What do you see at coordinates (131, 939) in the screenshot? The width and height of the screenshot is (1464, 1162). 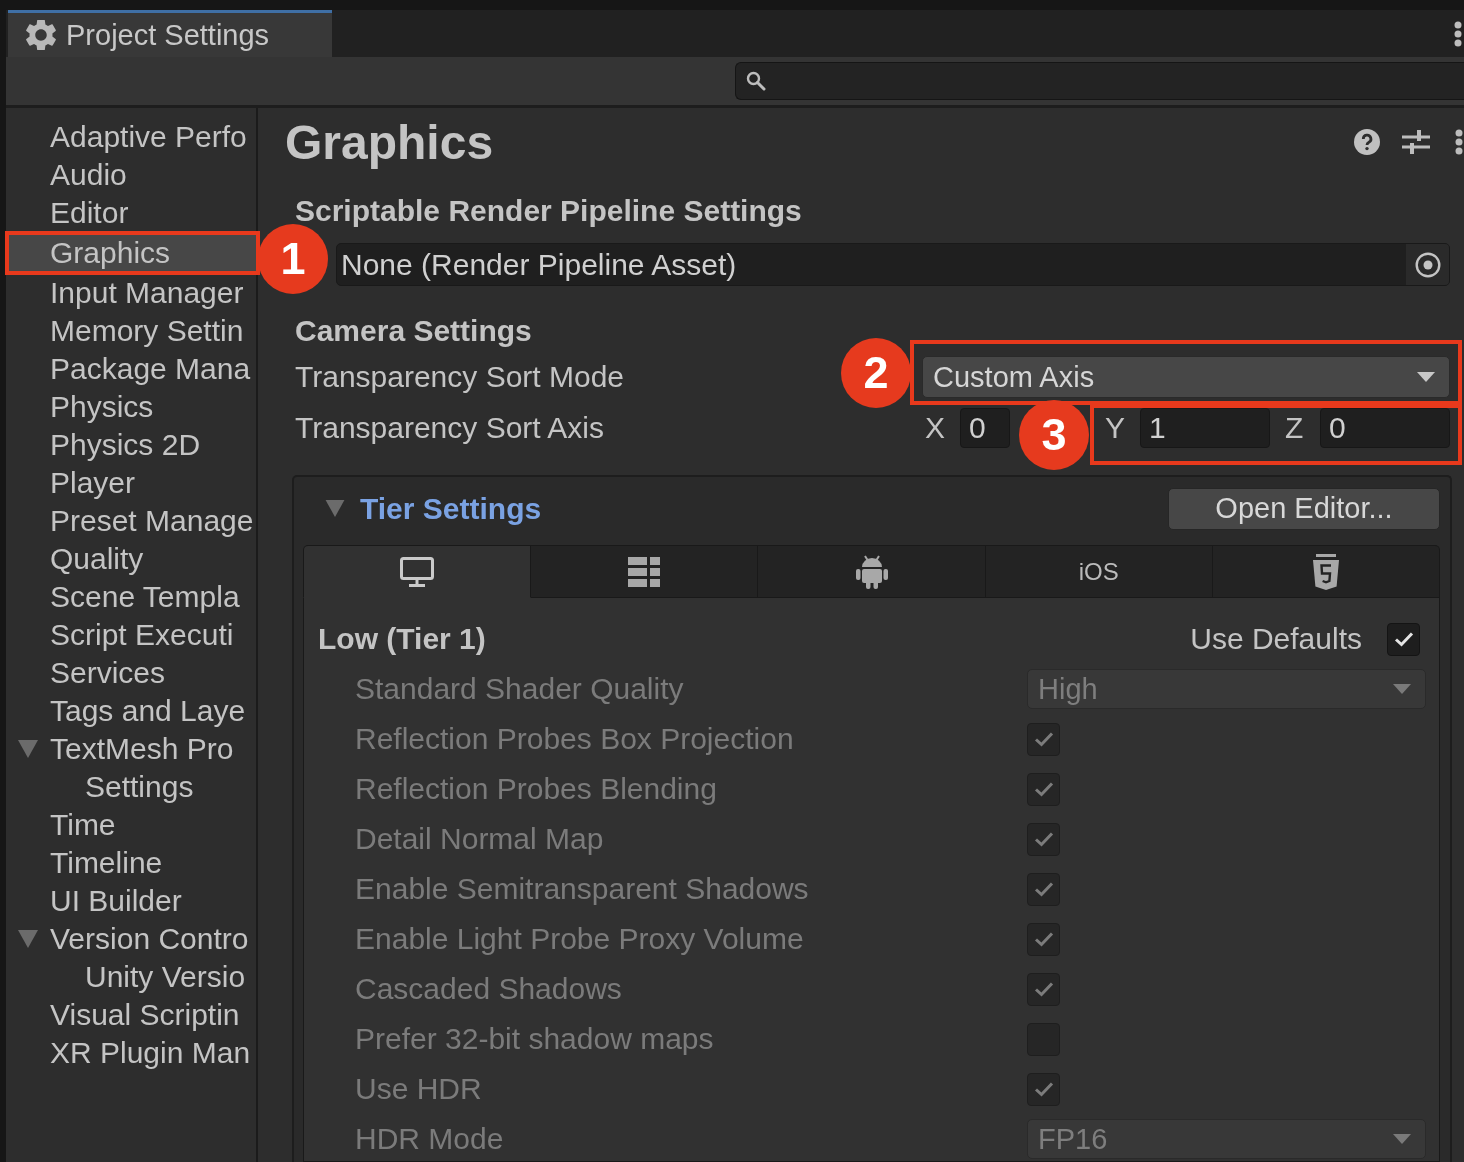 I see `sidebar-item: Version Contro` at bounding box center [131, 939].